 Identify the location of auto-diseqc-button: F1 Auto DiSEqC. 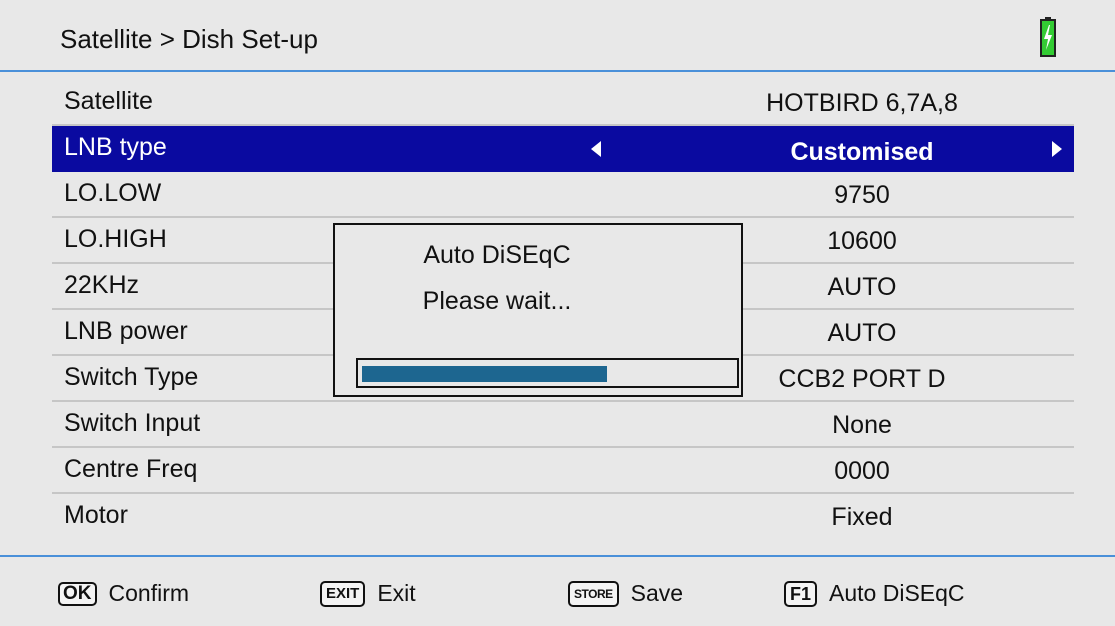
(874, 593).